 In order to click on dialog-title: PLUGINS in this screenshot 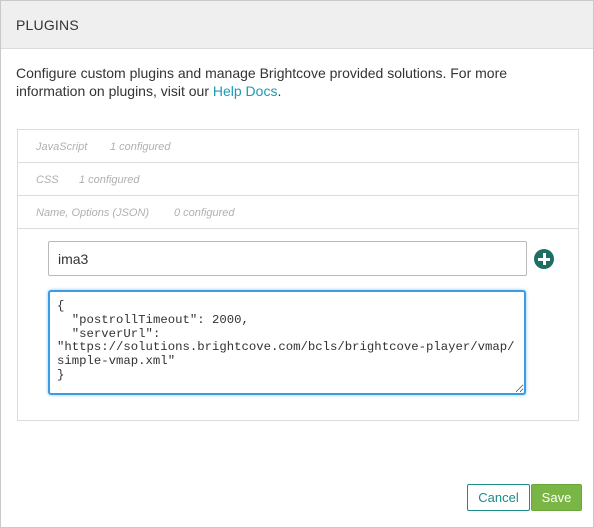, I will do `click(47, 25)`.